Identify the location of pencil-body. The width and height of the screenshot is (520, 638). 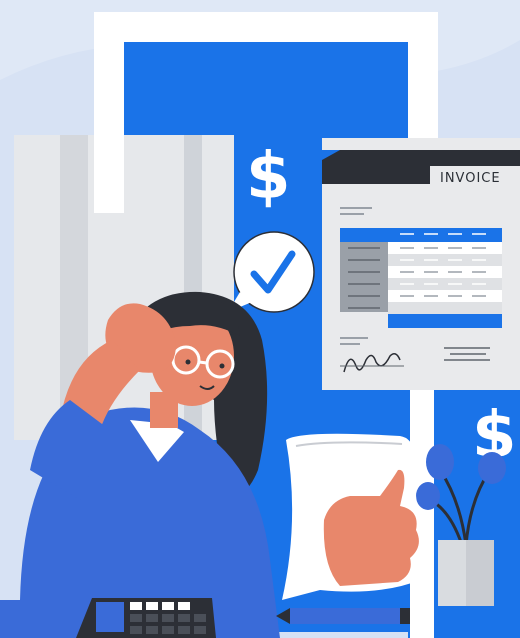
(345, 616).